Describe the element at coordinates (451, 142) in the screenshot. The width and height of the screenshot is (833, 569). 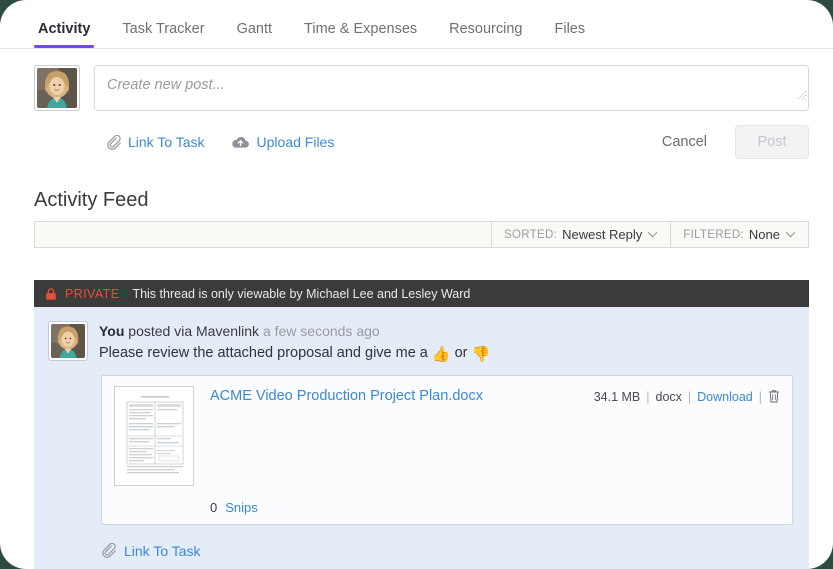
I see `composer-actions: Link To Task Upload Files Cancel Post` at that location.